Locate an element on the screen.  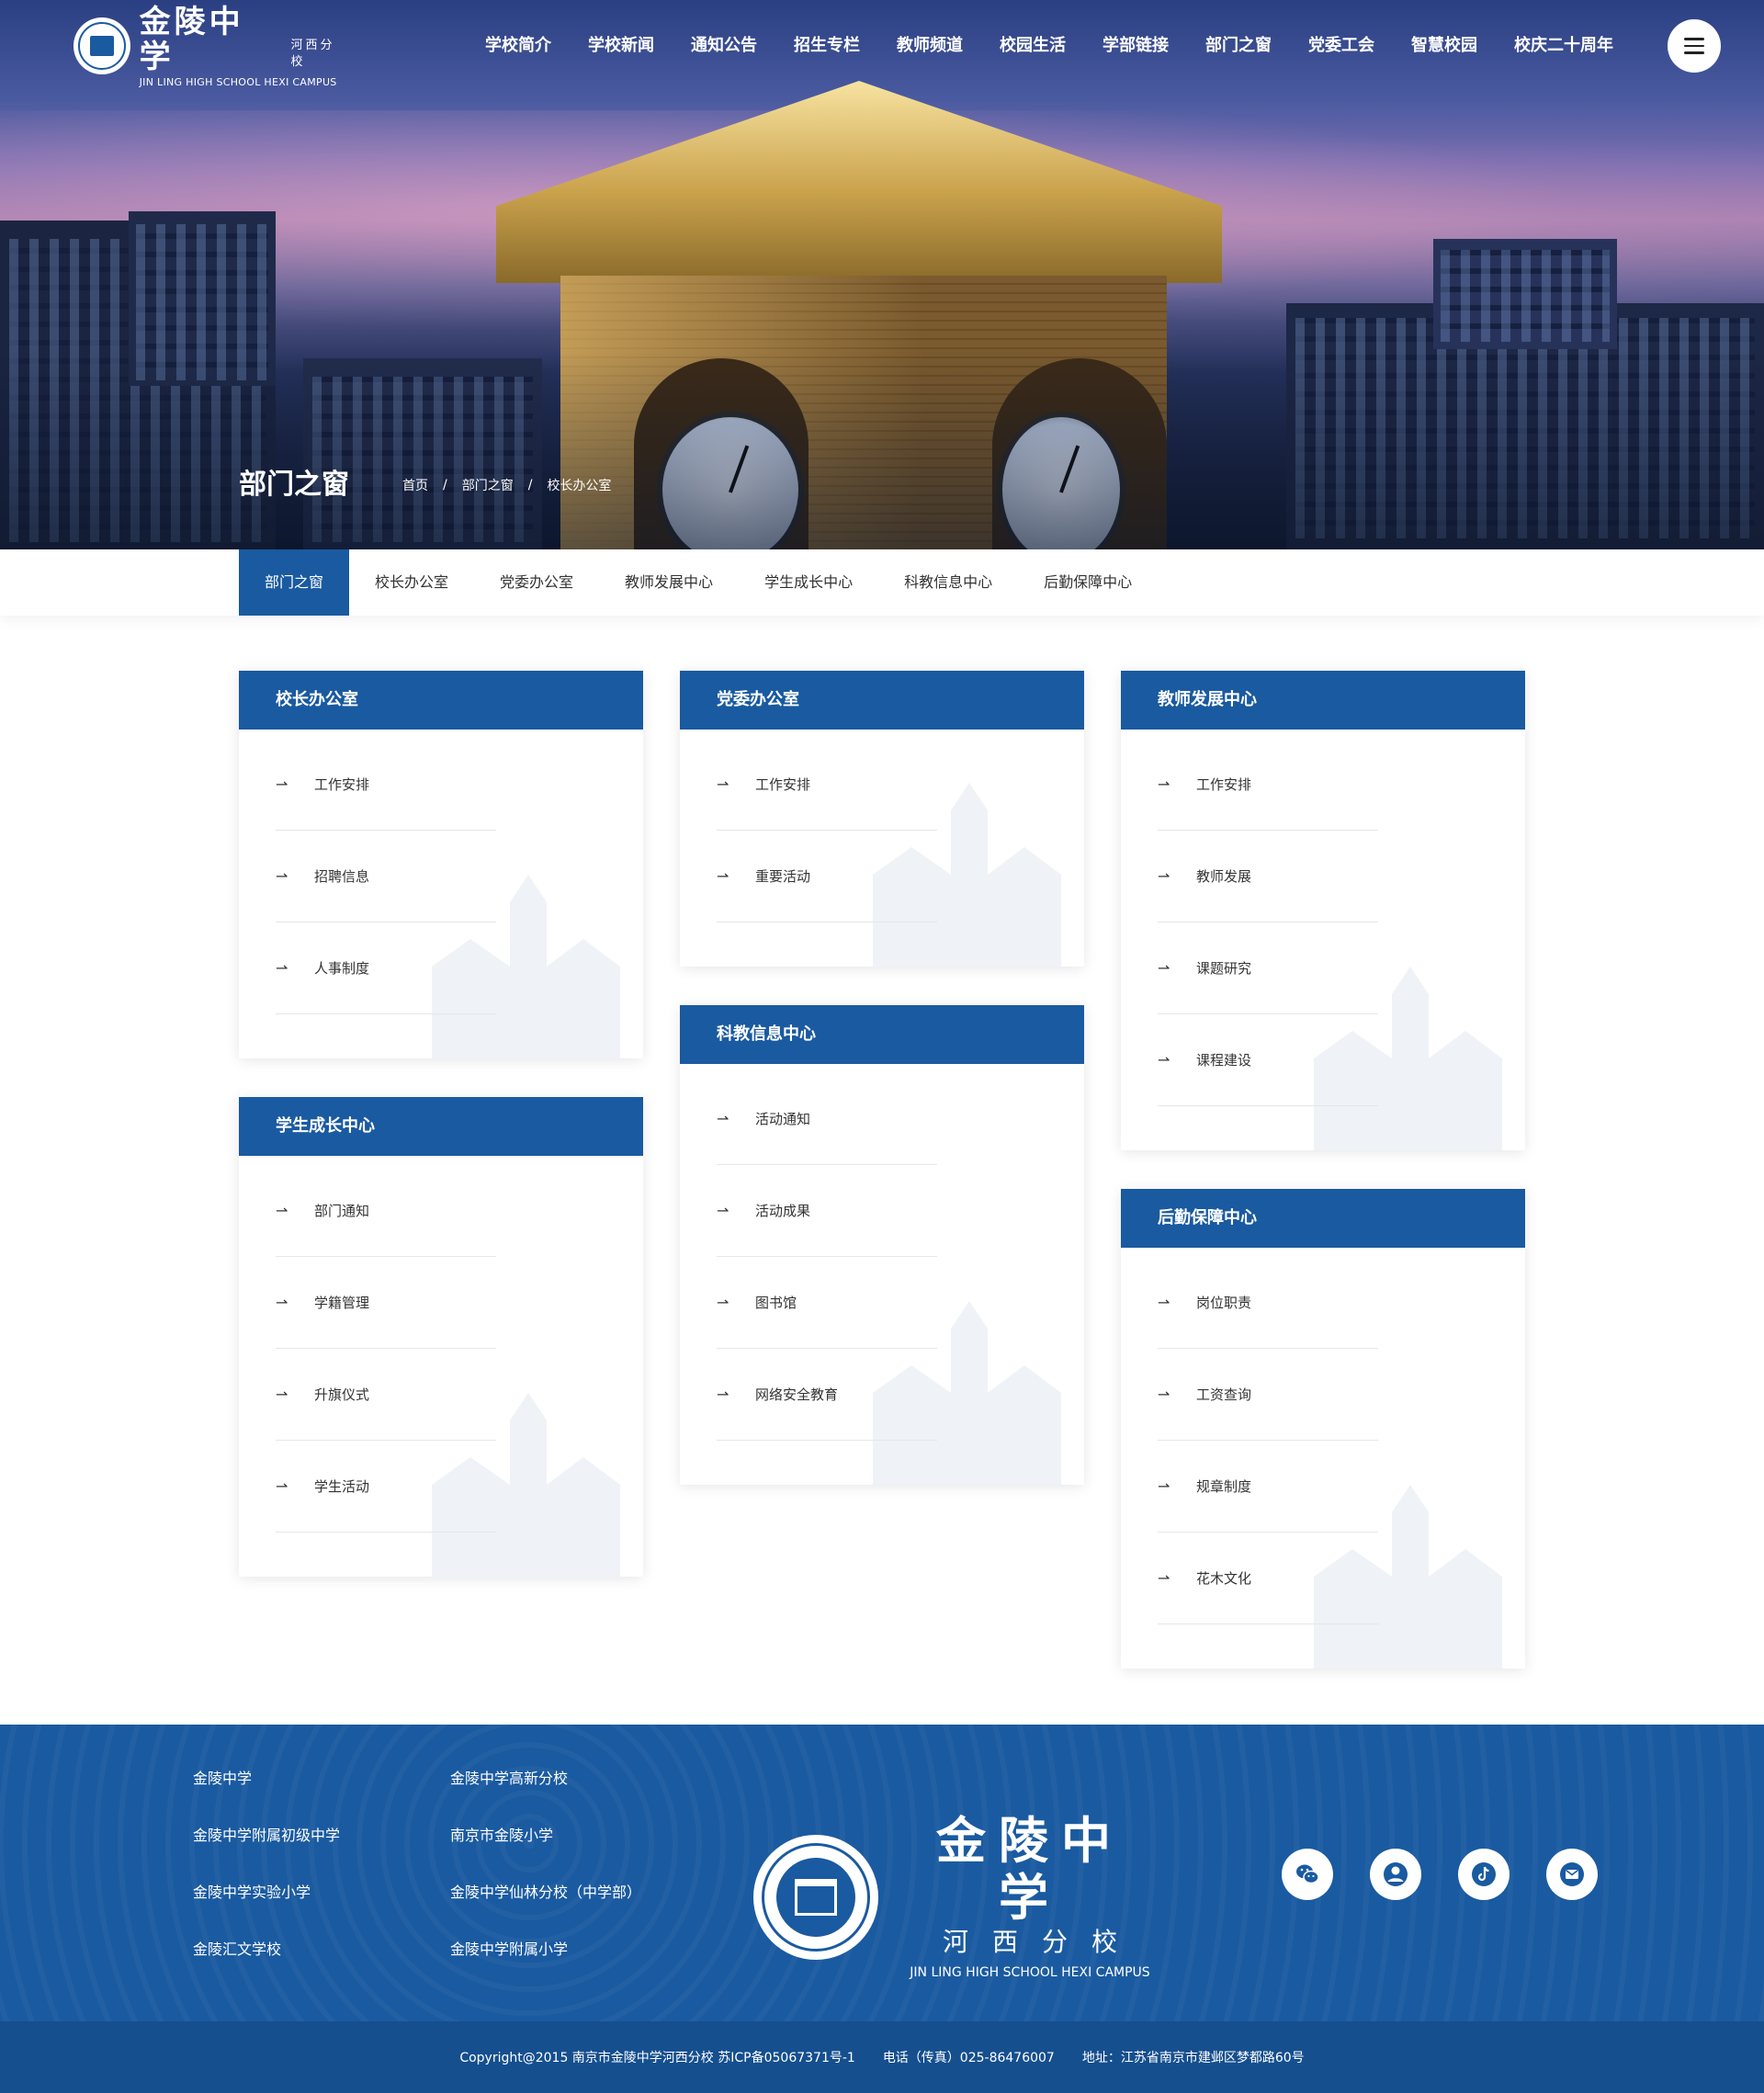
user-icon is located at coordinates (1396, 1874).